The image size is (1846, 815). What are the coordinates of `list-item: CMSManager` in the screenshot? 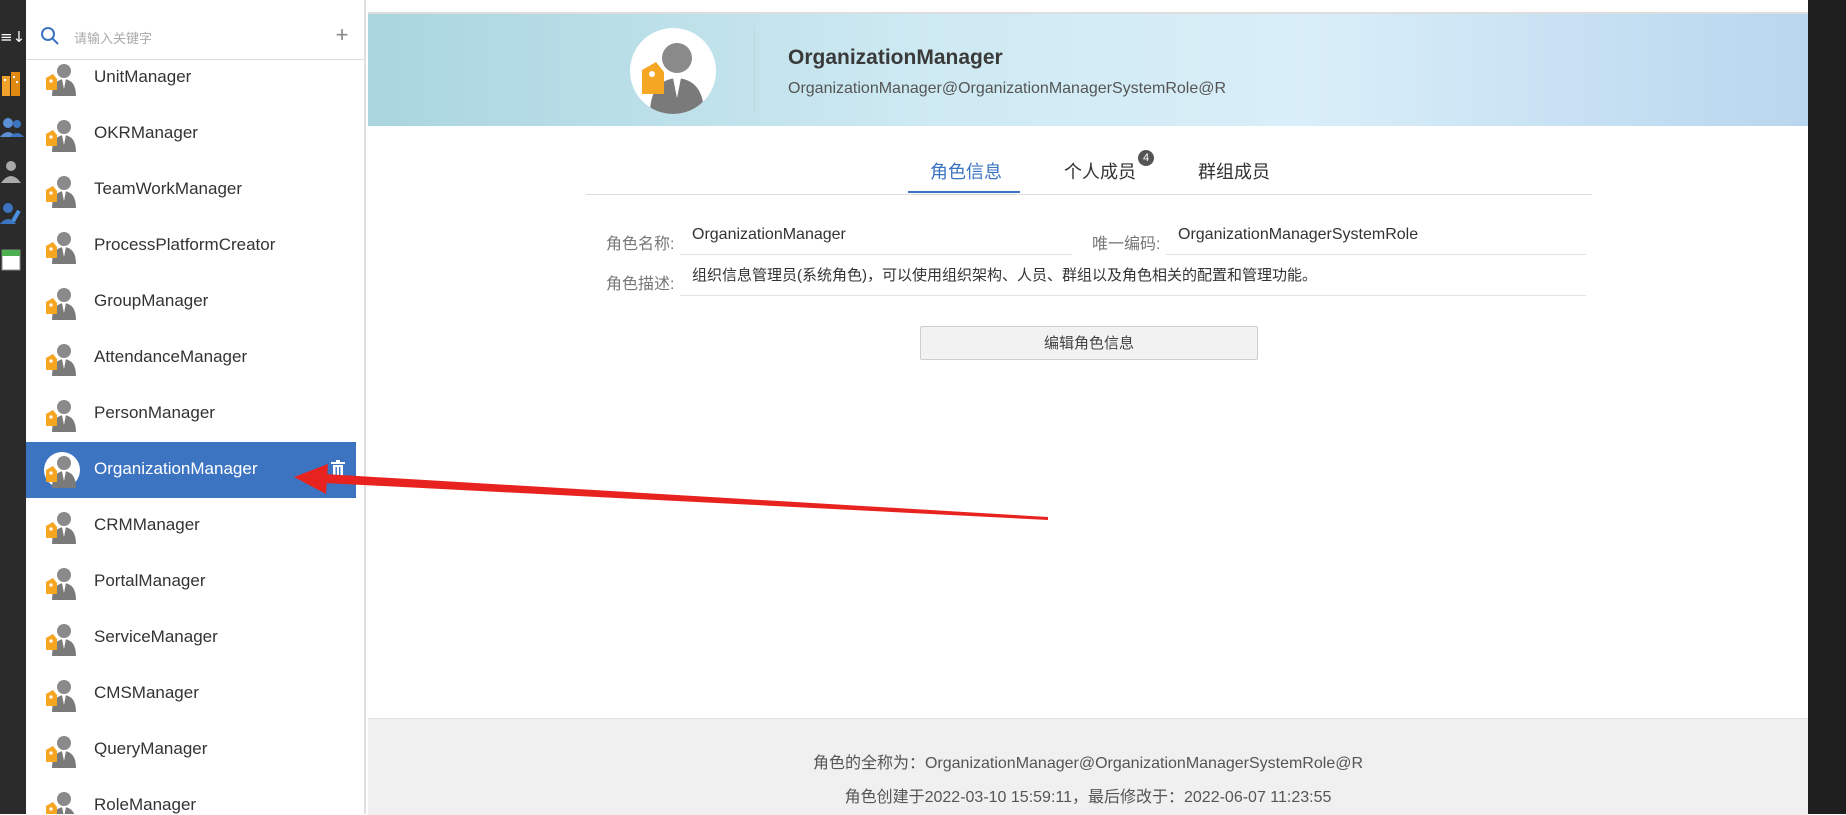 It's located at (191, 694).